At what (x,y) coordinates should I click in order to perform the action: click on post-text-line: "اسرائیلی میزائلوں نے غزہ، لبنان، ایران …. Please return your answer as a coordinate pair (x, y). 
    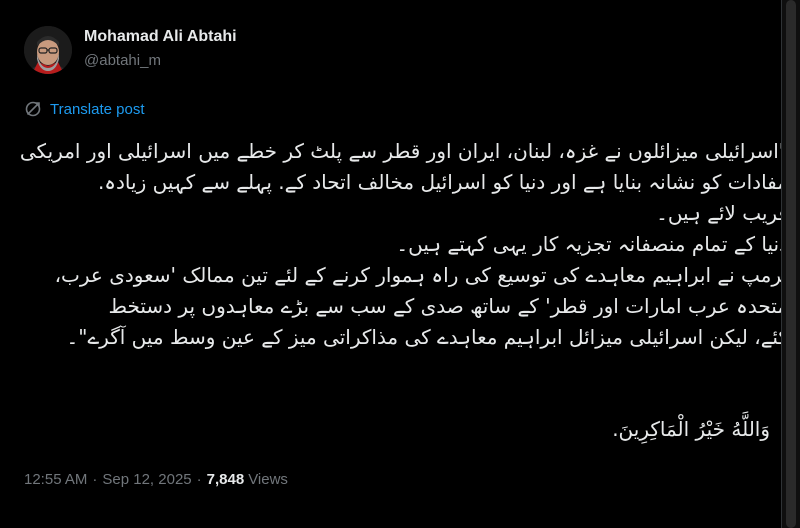
    Looking at the image, I should click on (403, 151).